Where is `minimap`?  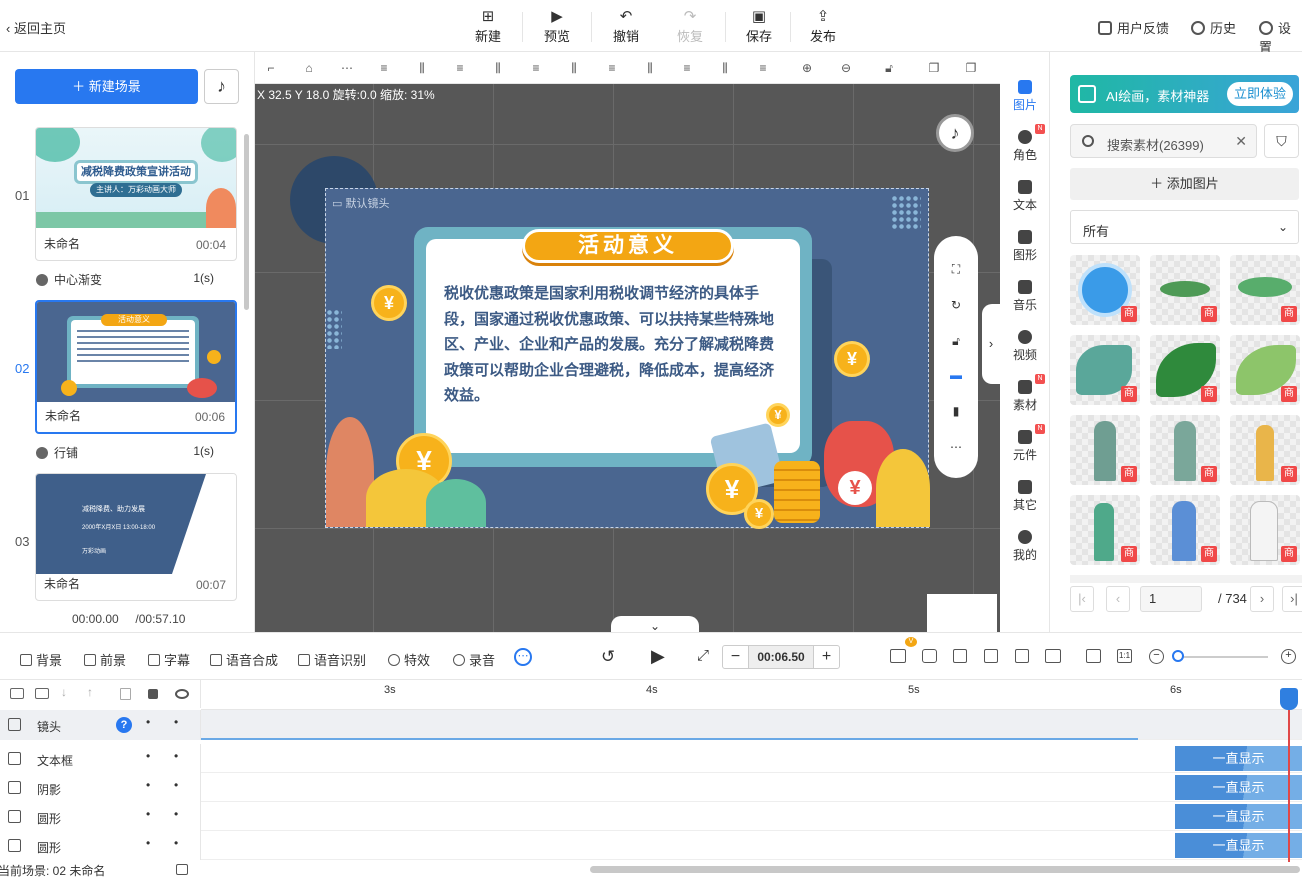 minimap is located at coordinates (962, 613).